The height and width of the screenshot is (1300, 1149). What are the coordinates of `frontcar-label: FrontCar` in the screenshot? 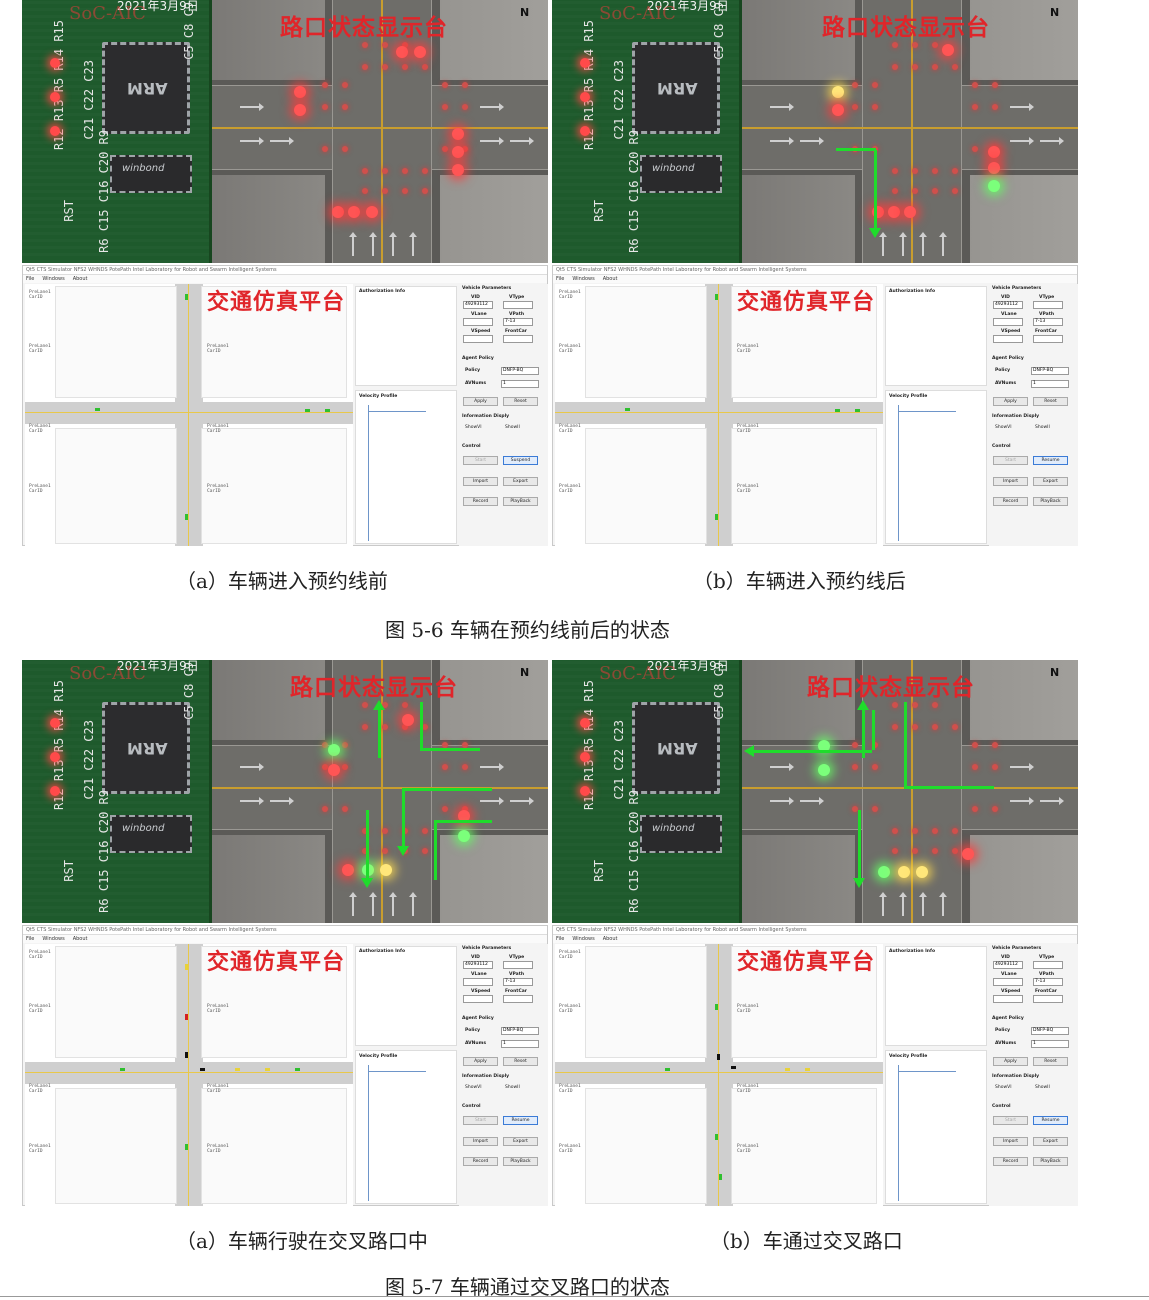 It's located at (516, 991).